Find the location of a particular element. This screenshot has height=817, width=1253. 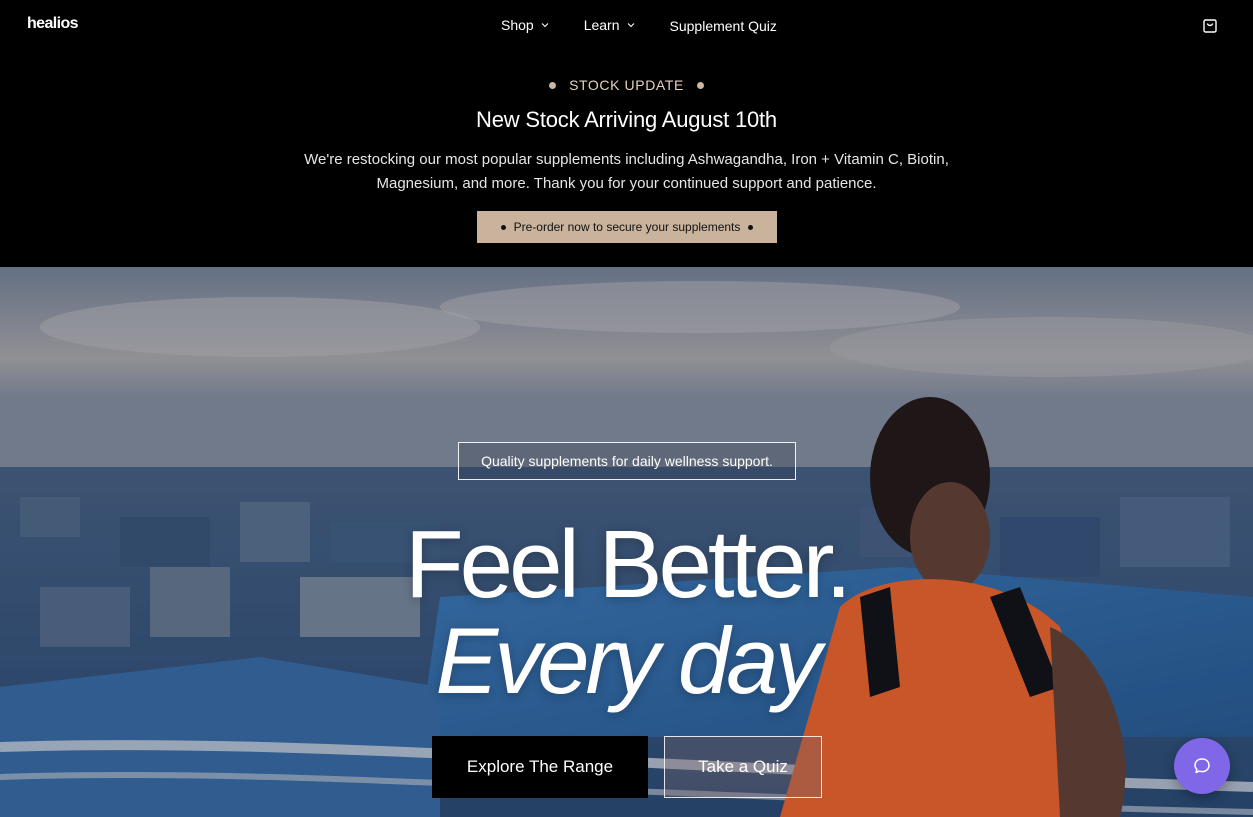

kicker-label: STOCK UPDATE is located at coordinates (626, 85).